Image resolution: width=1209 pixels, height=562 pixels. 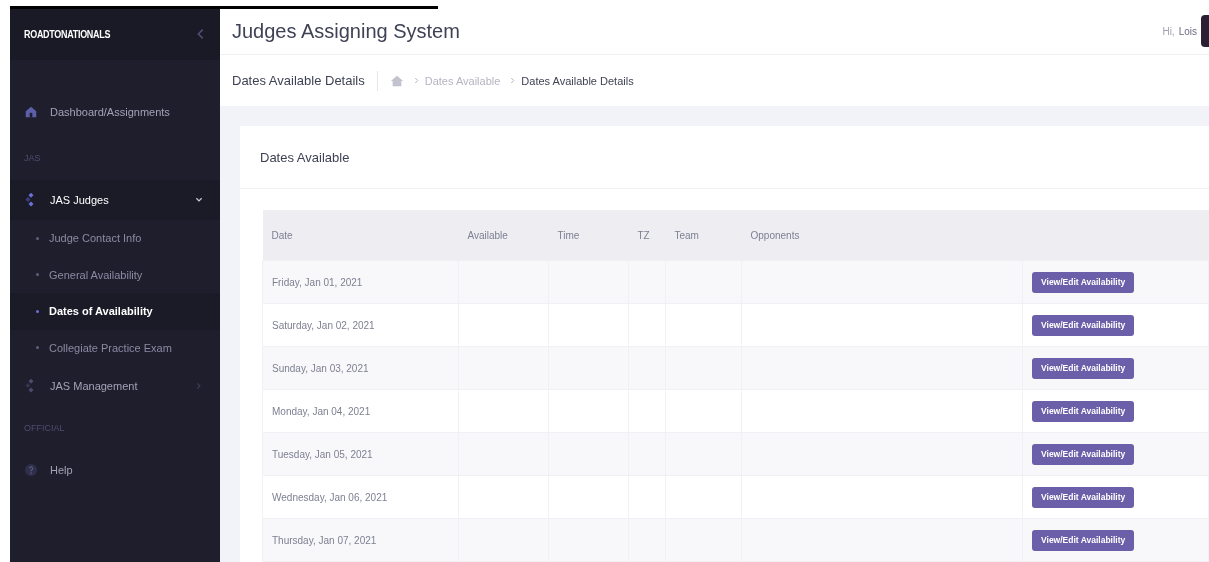 I want to click on app-title: Judges Assigning System, so click(x=346, y=31).